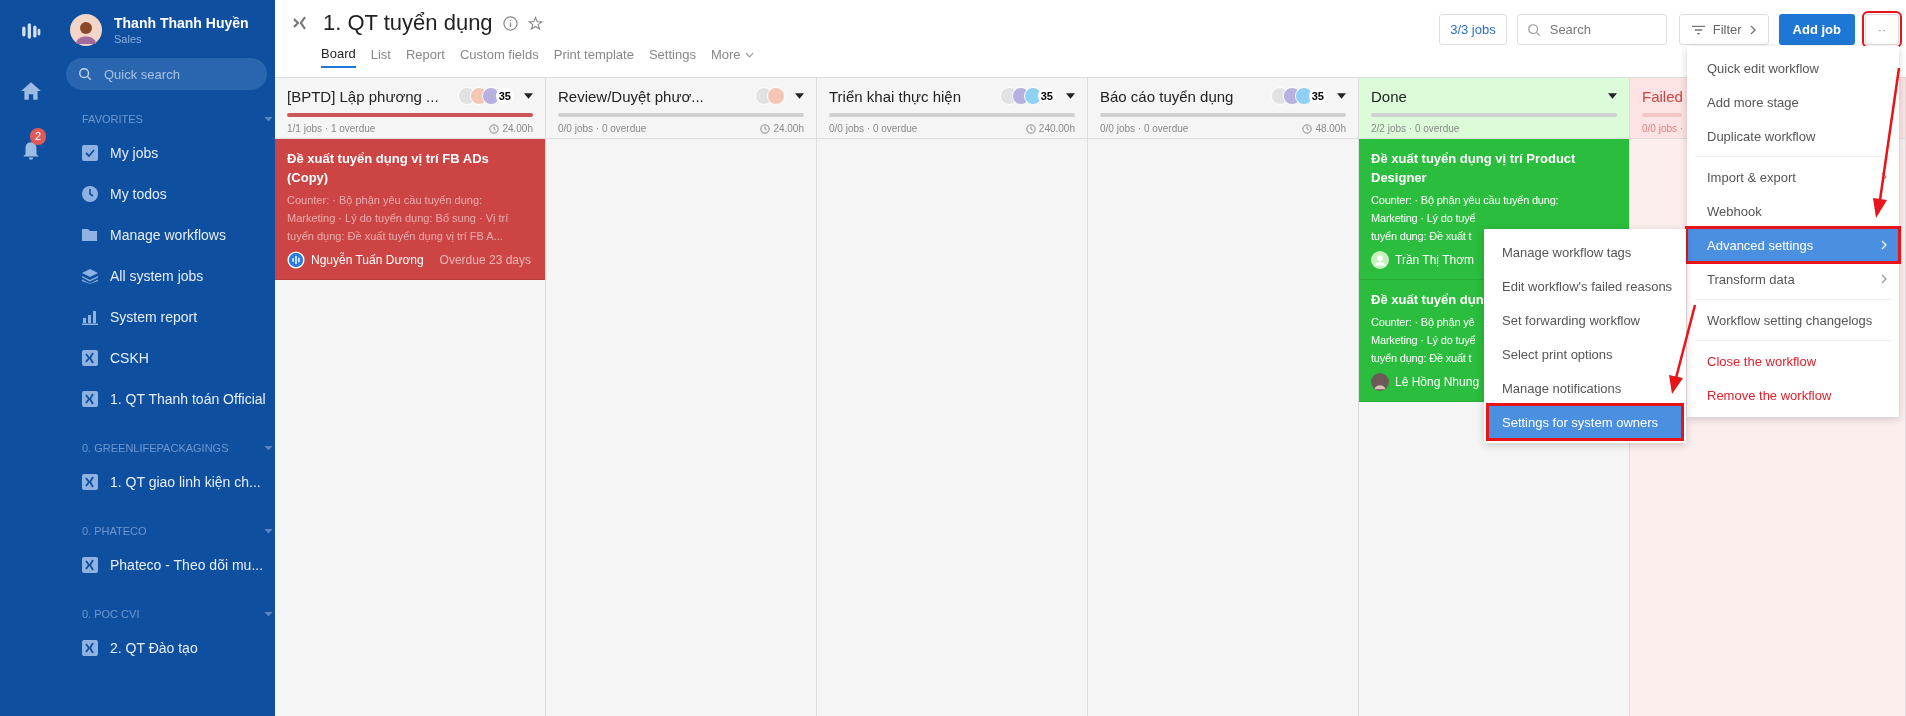 This screenshot has width=1906, height=716. Describe the element at coordinates (1050, 128) in the screenshot. I see `stage-duration: 240.00h` at that location.